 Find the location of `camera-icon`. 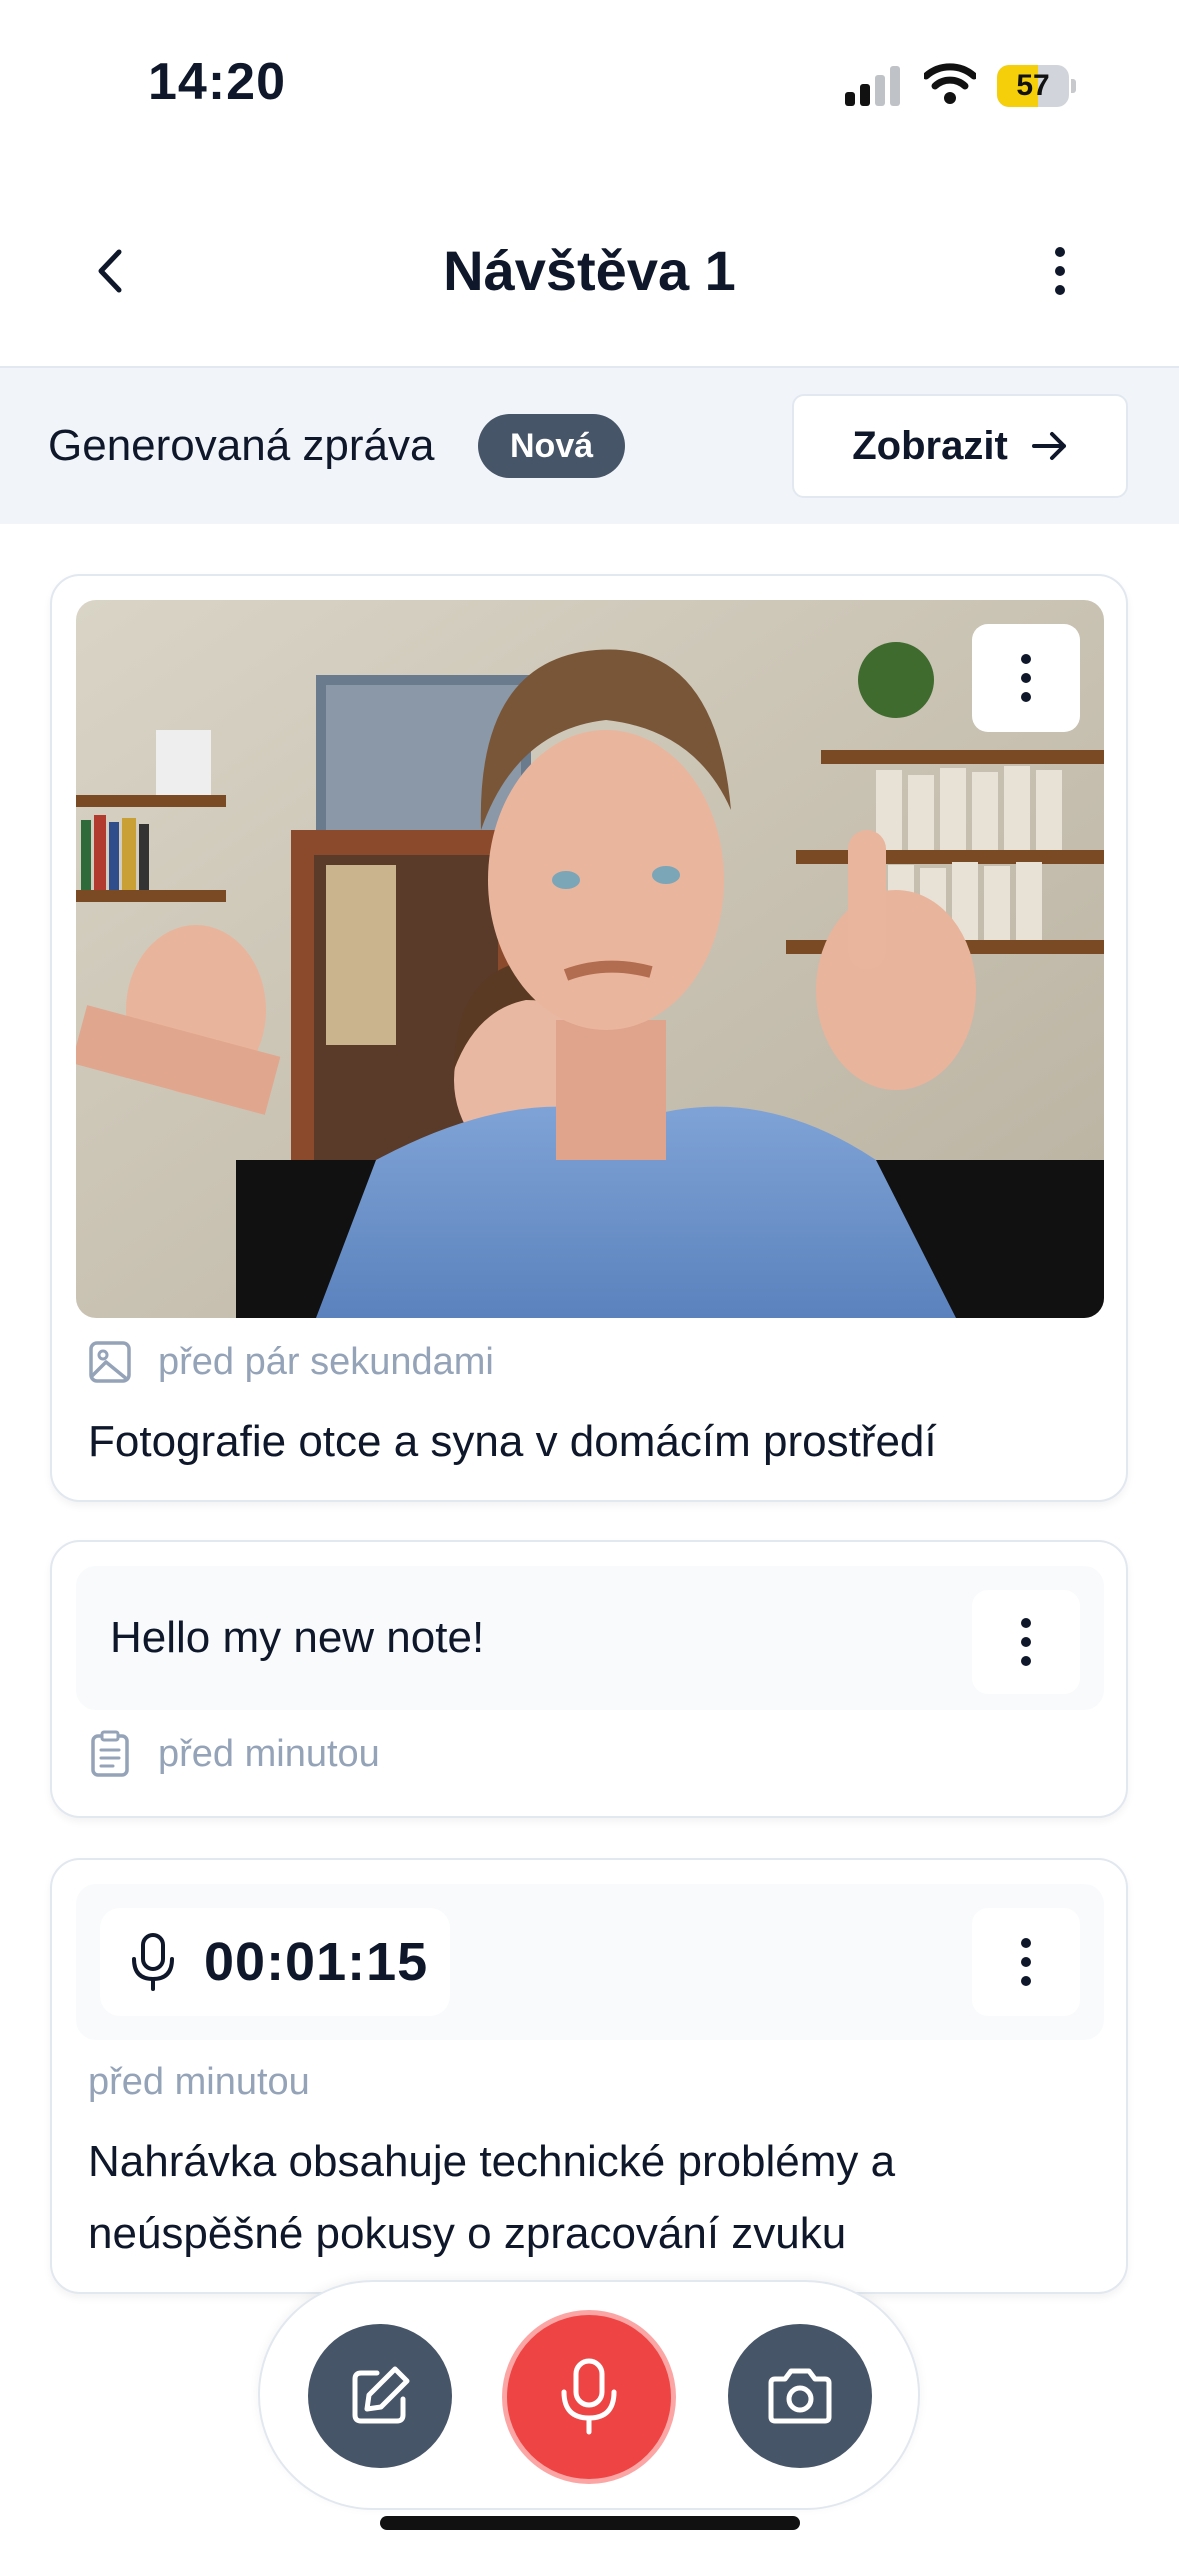

camera-icon is located at coordinates (800, 2396).